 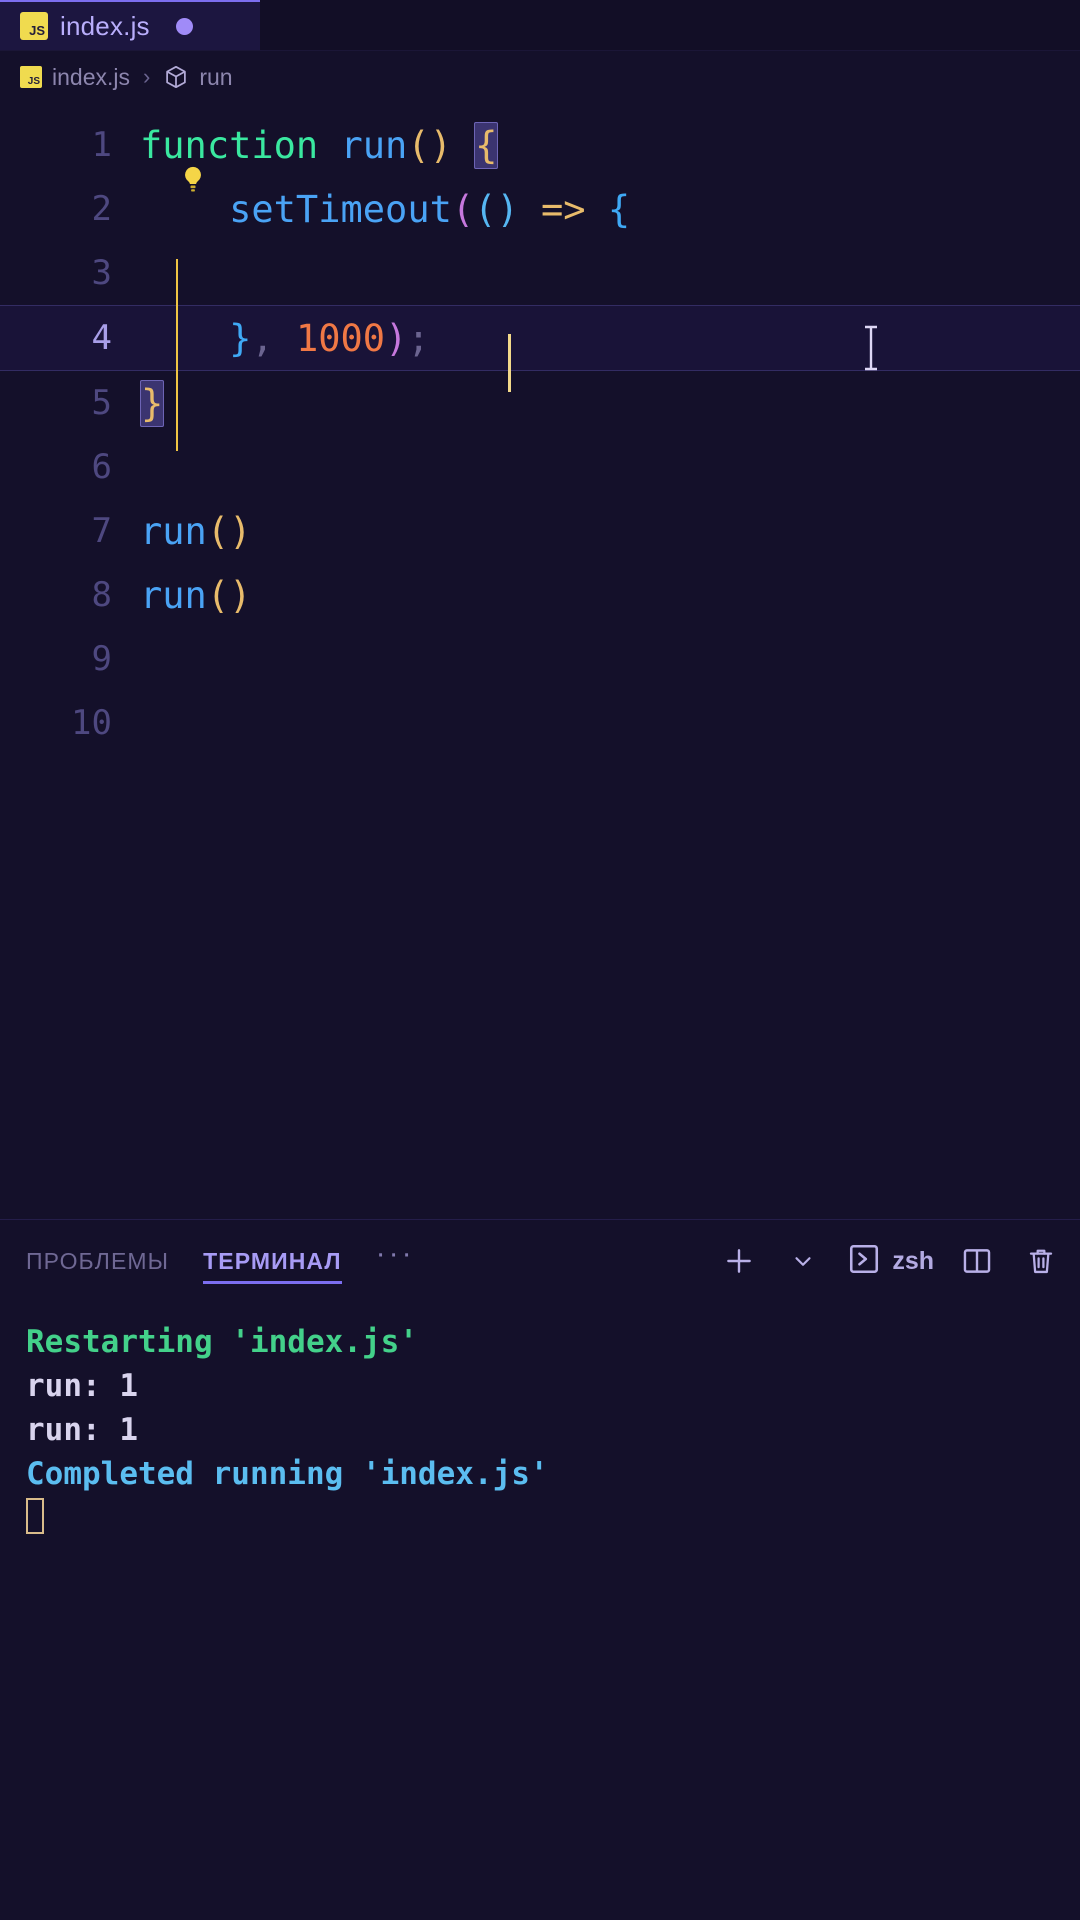 I want to click on code-token: ,, so click(x=262, y=338).